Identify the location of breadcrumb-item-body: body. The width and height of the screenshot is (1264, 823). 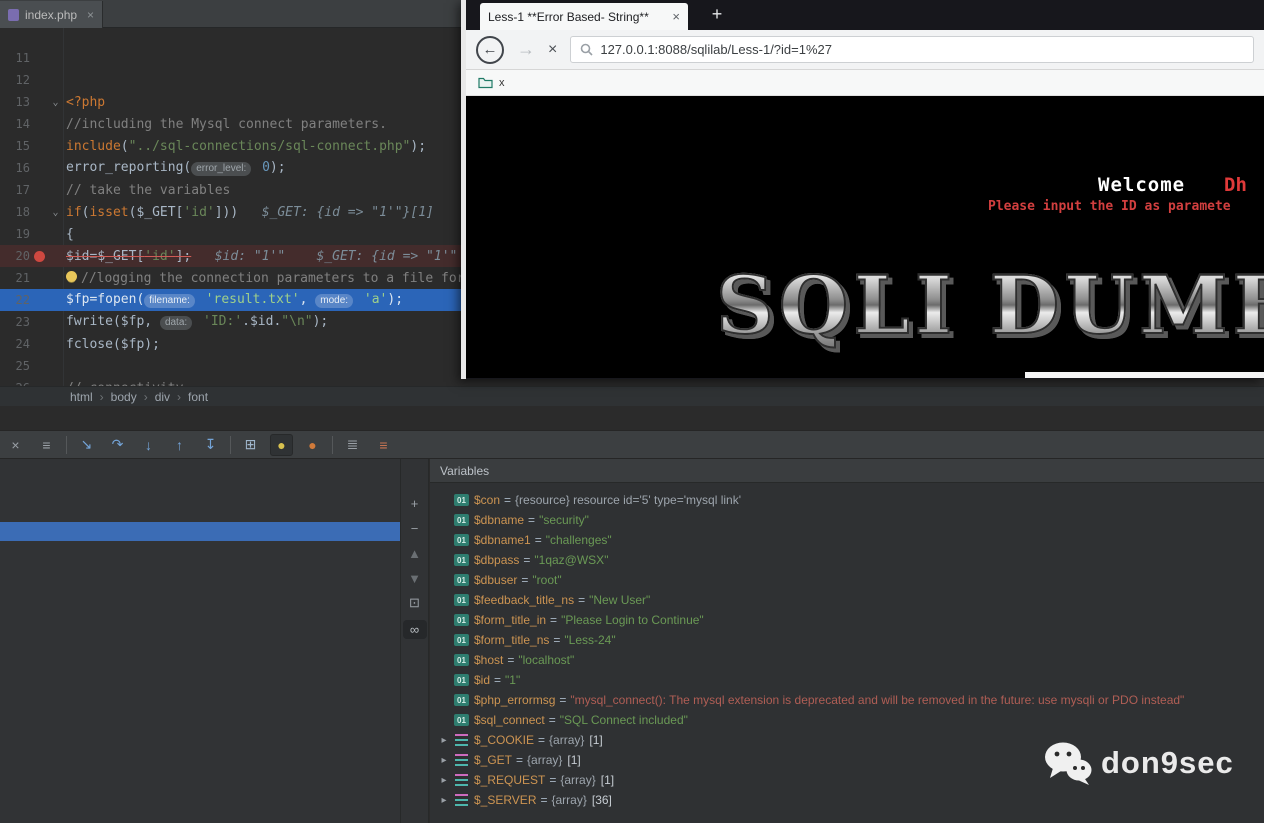
(124, 397).